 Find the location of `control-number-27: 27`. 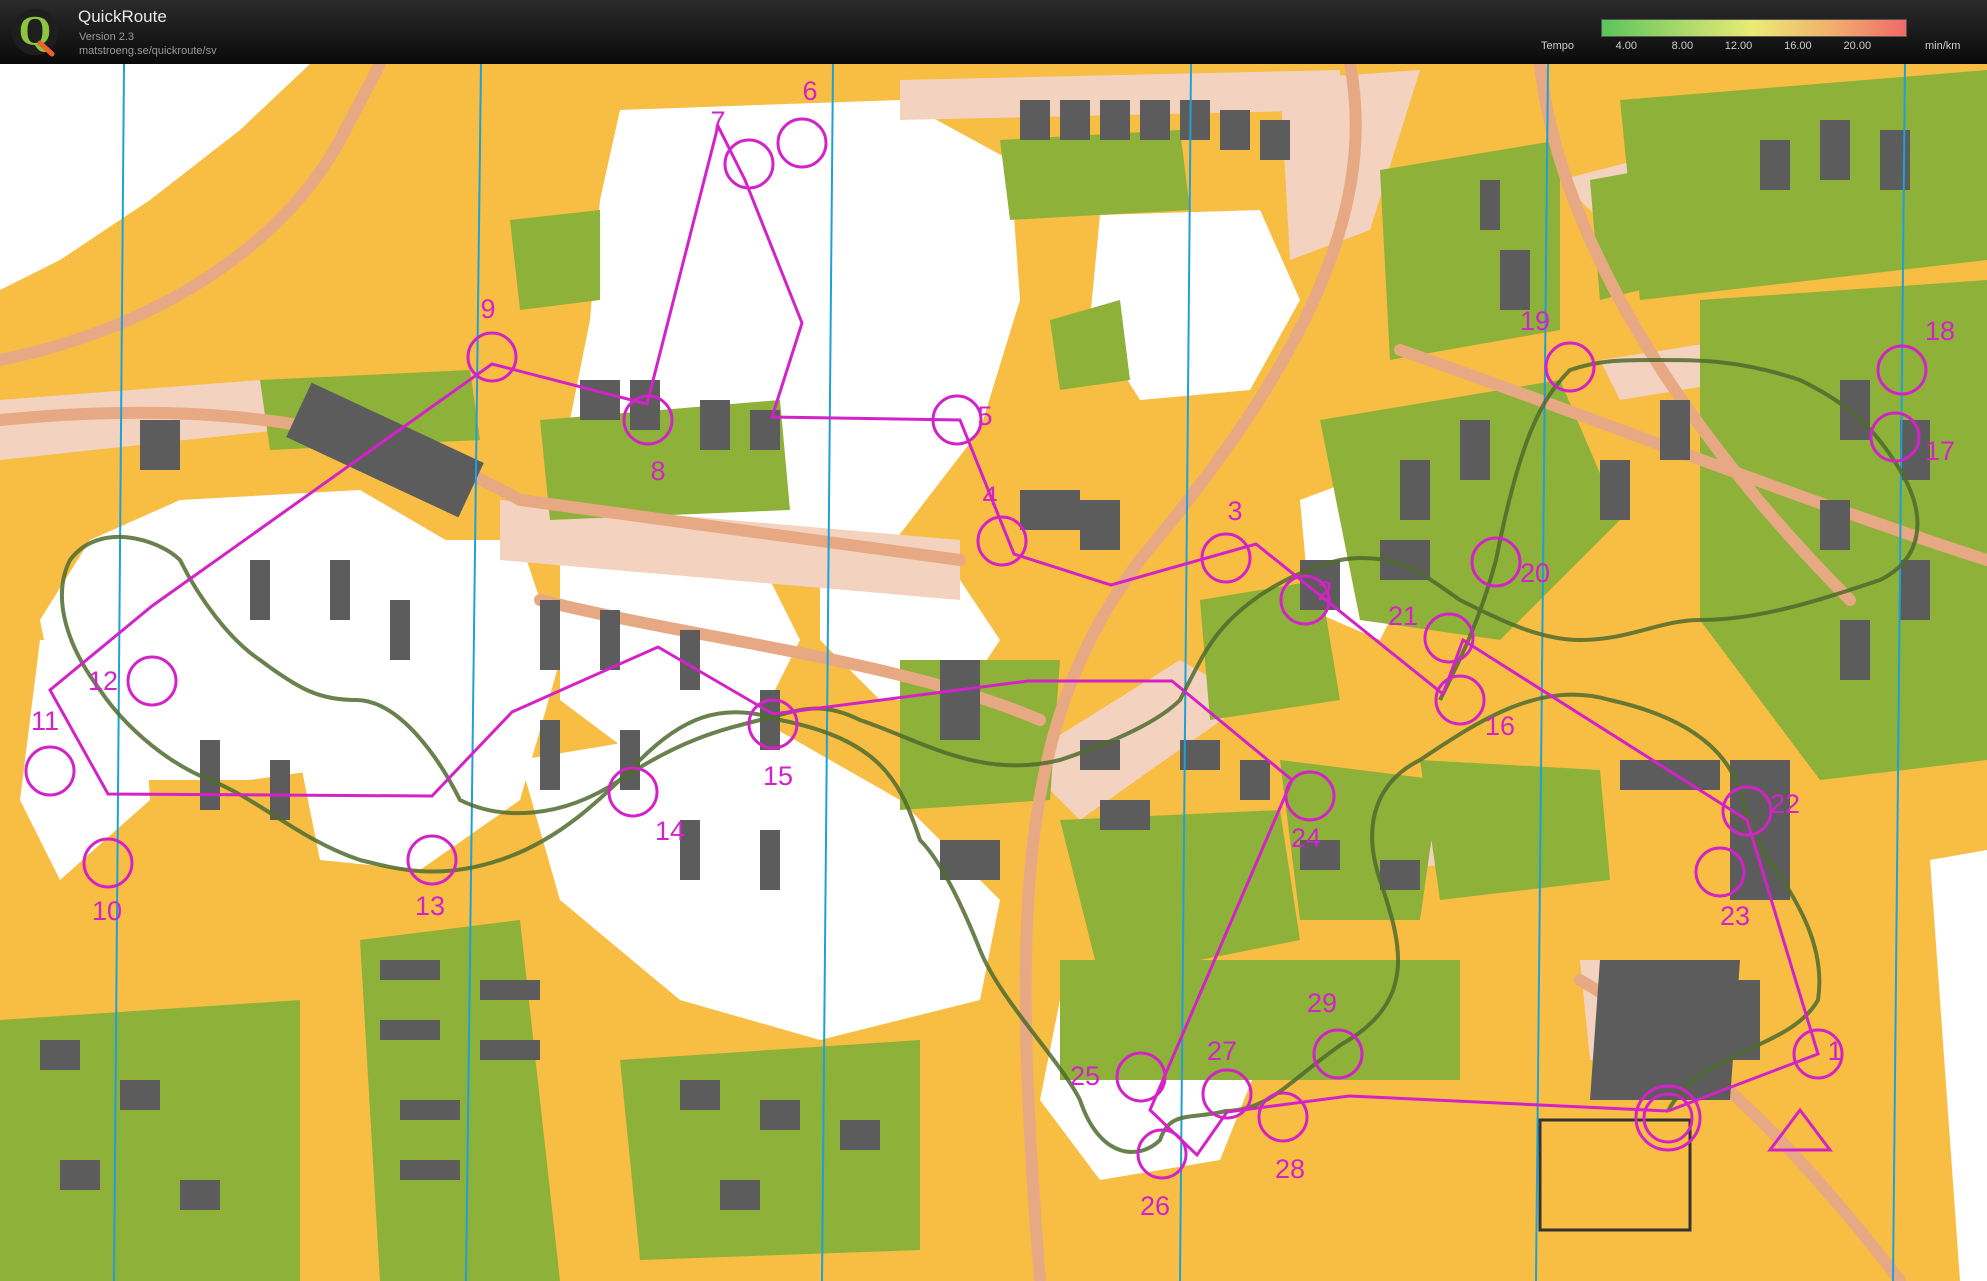

control-number-27: 27 is located at coordinates (1222, 1051).